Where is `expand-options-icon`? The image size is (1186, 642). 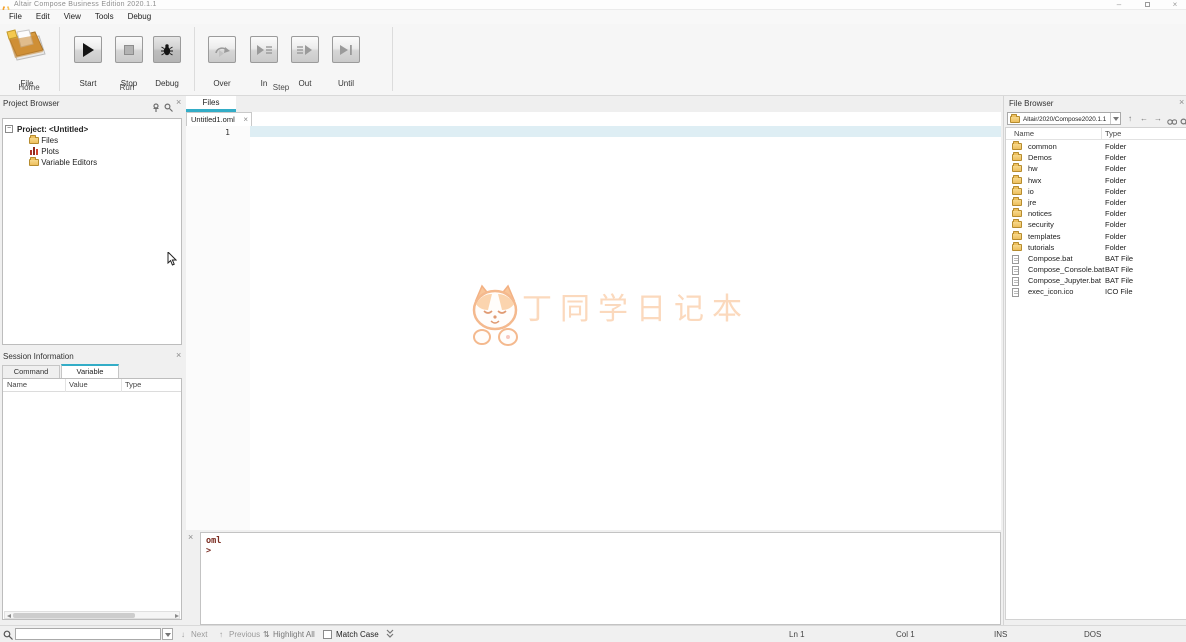
expand-options-icon is located at coordinates (390, 635).